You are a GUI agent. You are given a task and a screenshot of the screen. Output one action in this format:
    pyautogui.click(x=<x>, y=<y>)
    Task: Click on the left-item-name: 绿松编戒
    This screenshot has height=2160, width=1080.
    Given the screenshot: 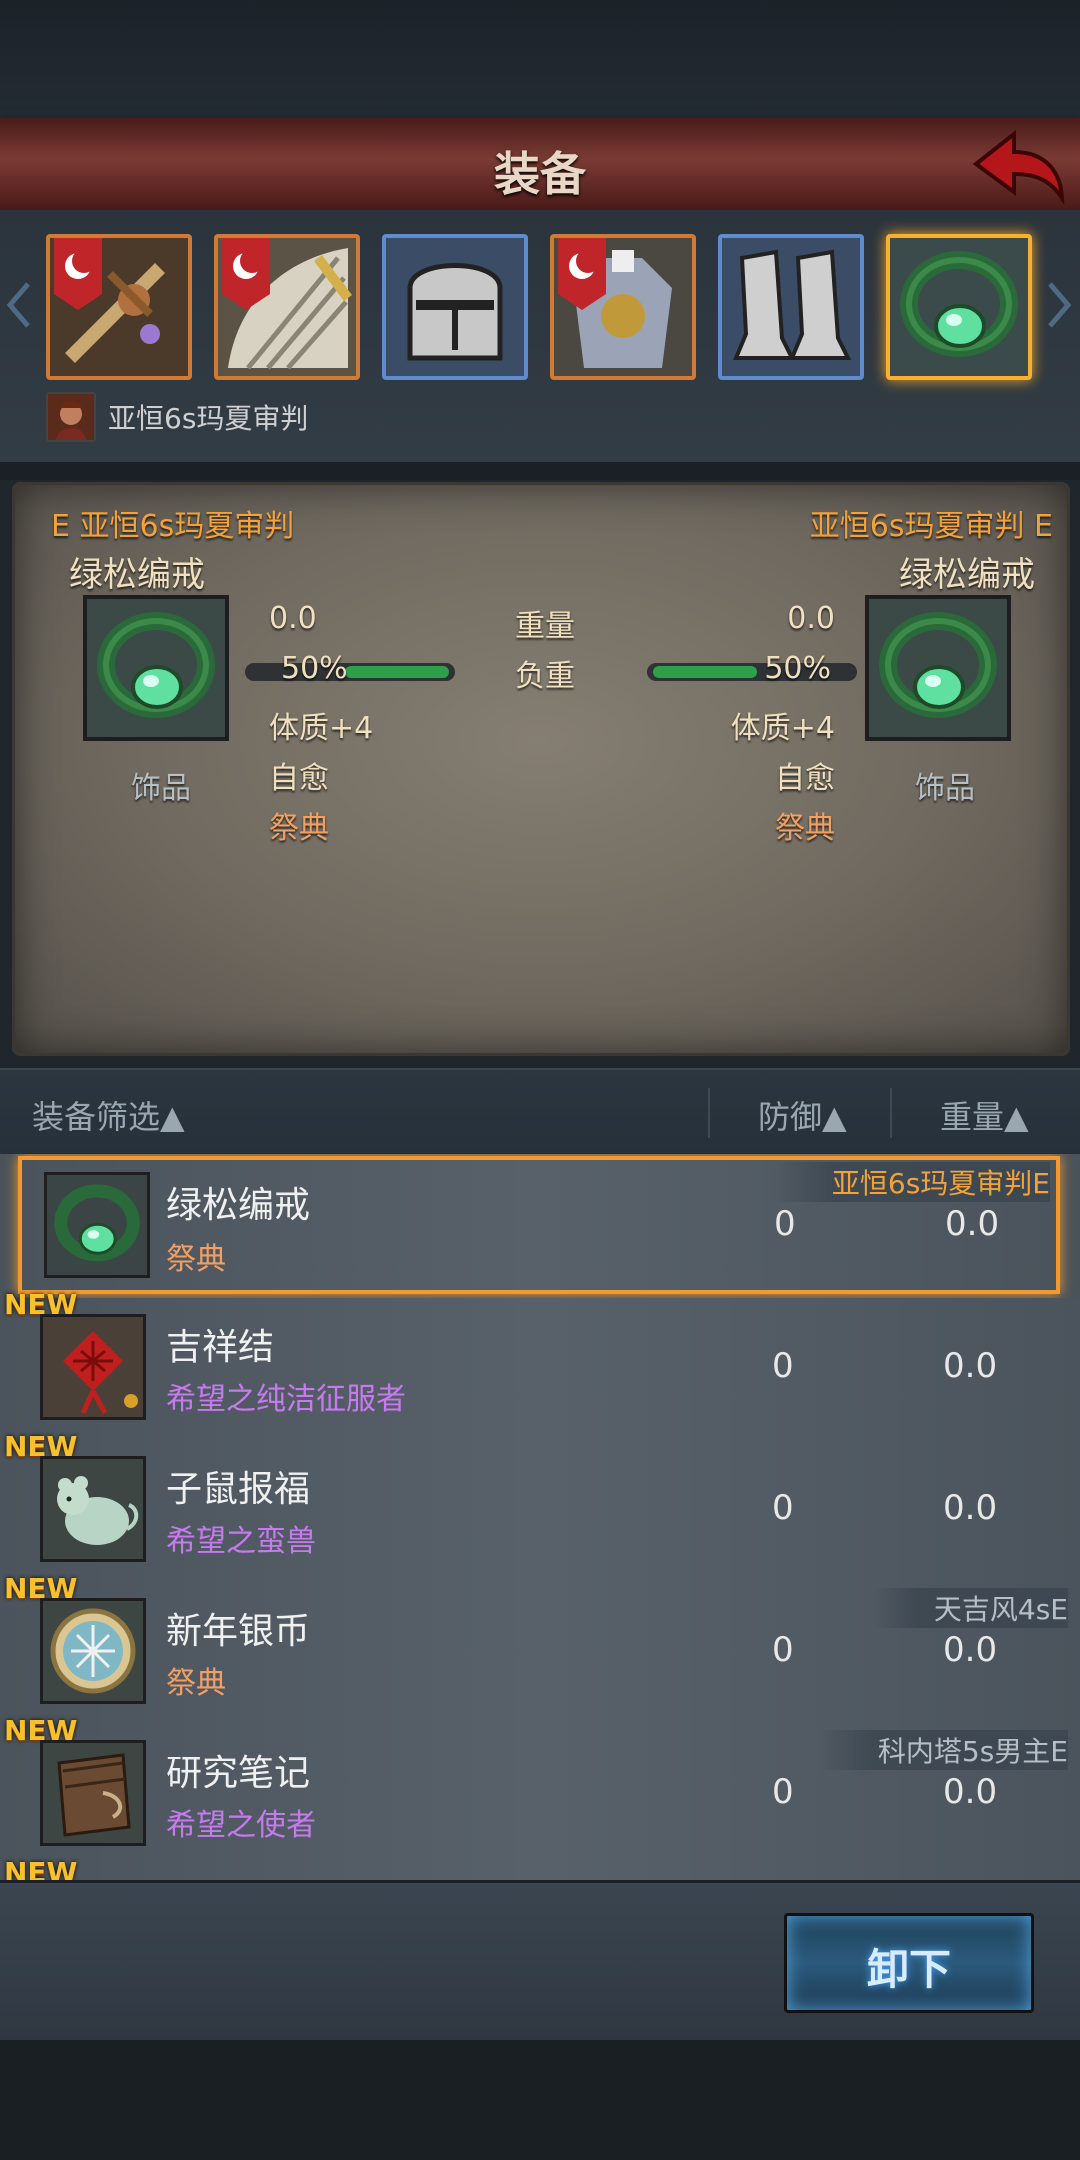 What is the action you would take?
    pyautogui.click(x=137, y=575)
    